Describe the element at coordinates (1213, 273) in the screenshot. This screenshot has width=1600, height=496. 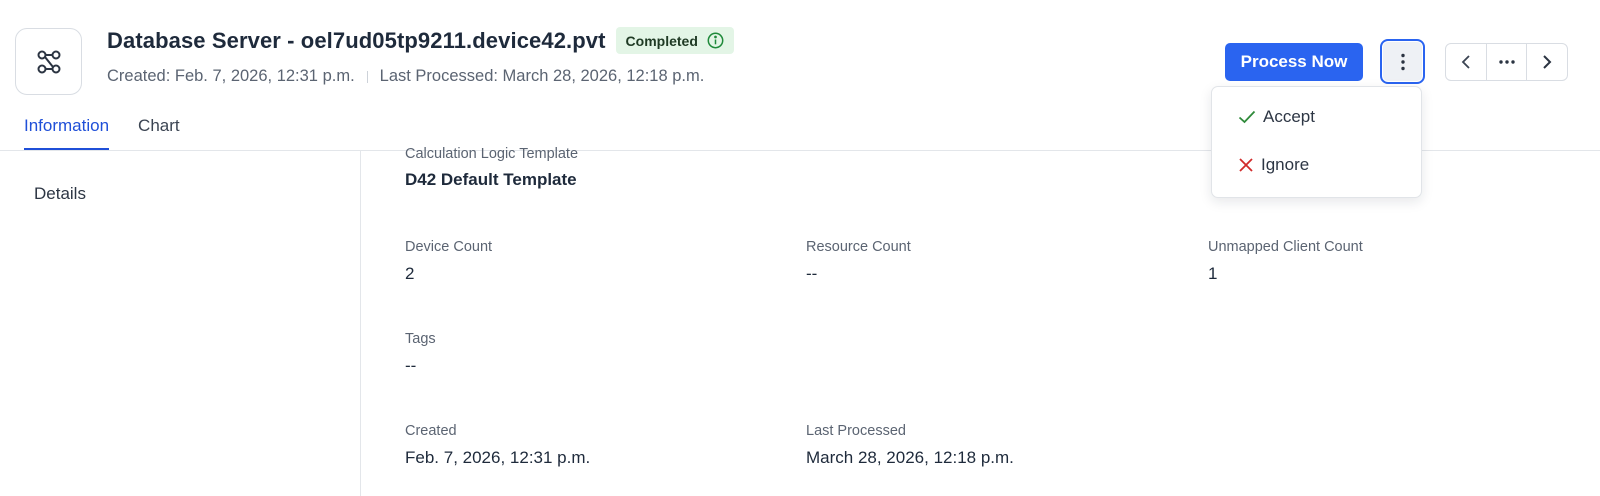
I see `unmapped-client-count-value: 1` at that location.